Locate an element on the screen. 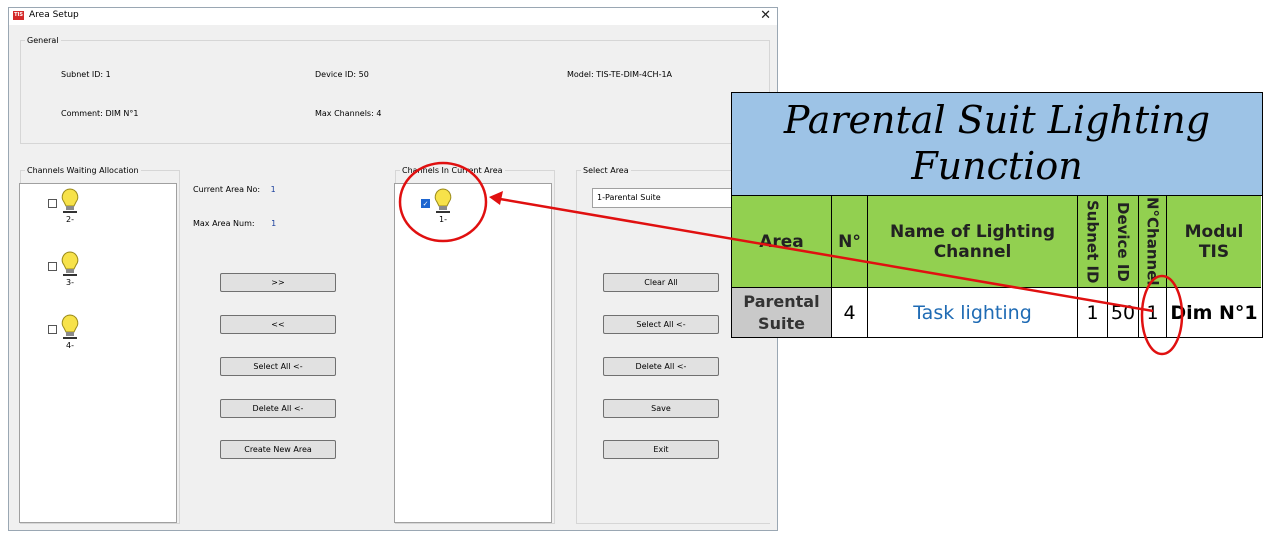  cell-module: Dim N°1 is located at coordinates (1214, 312).